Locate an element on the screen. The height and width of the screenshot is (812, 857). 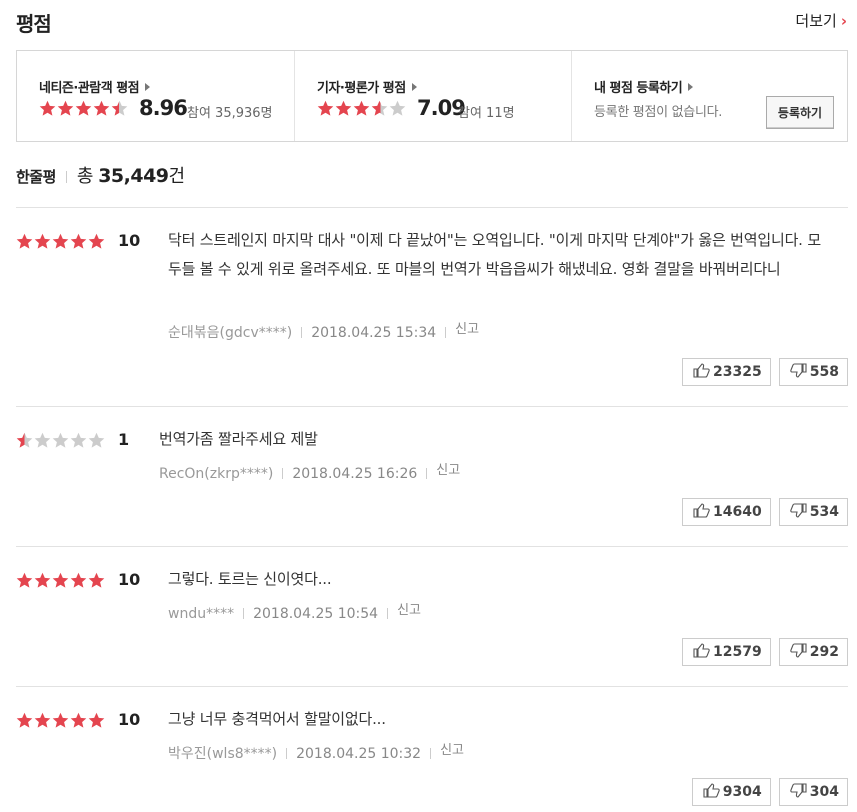
dislike-button: 304 is located at coordinates (813, 792).